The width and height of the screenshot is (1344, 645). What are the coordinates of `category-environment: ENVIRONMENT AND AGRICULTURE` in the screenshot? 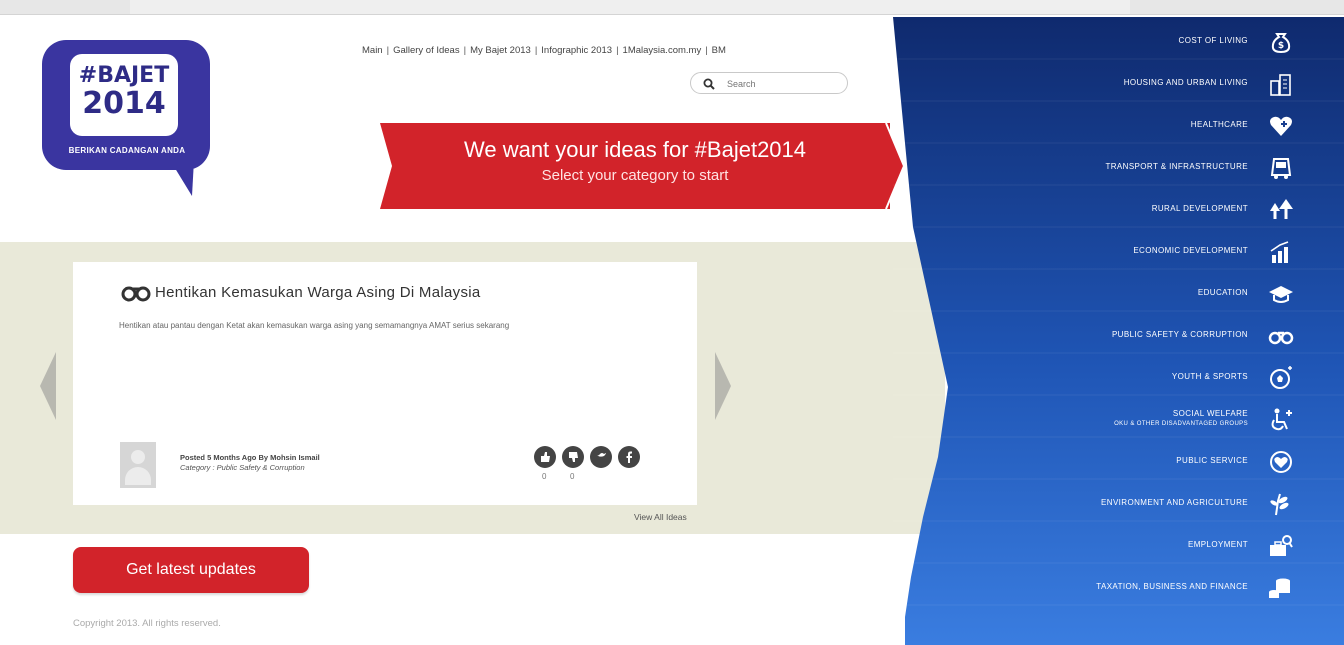 It's located at (1118, 504).